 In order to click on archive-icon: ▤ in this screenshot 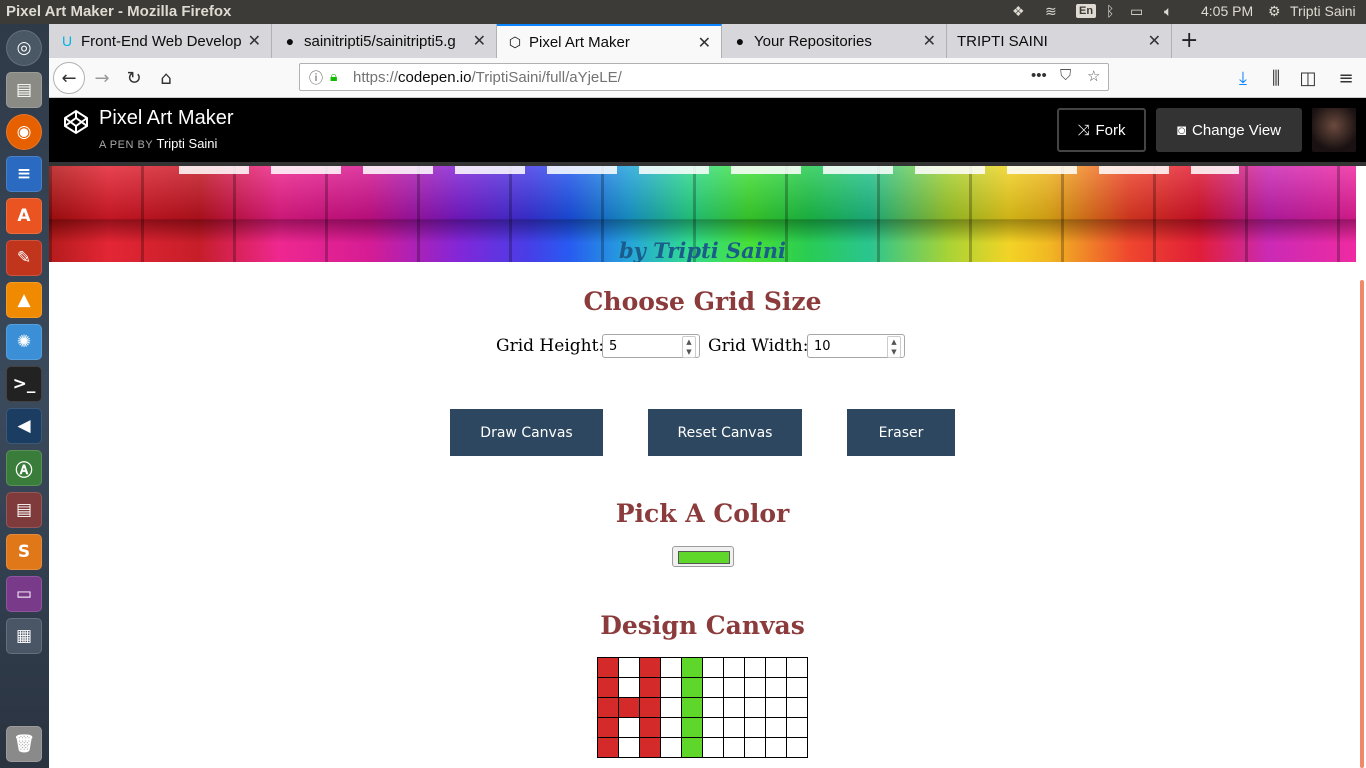, I will do `click(24, 510)`.